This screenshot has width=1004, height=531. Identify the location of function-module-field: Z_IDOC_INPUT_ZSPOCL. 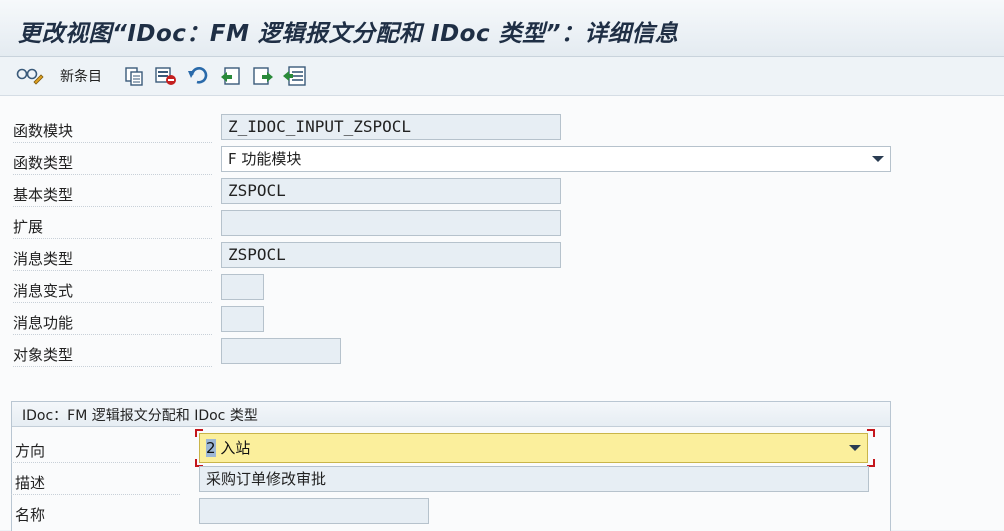
(391, 127).